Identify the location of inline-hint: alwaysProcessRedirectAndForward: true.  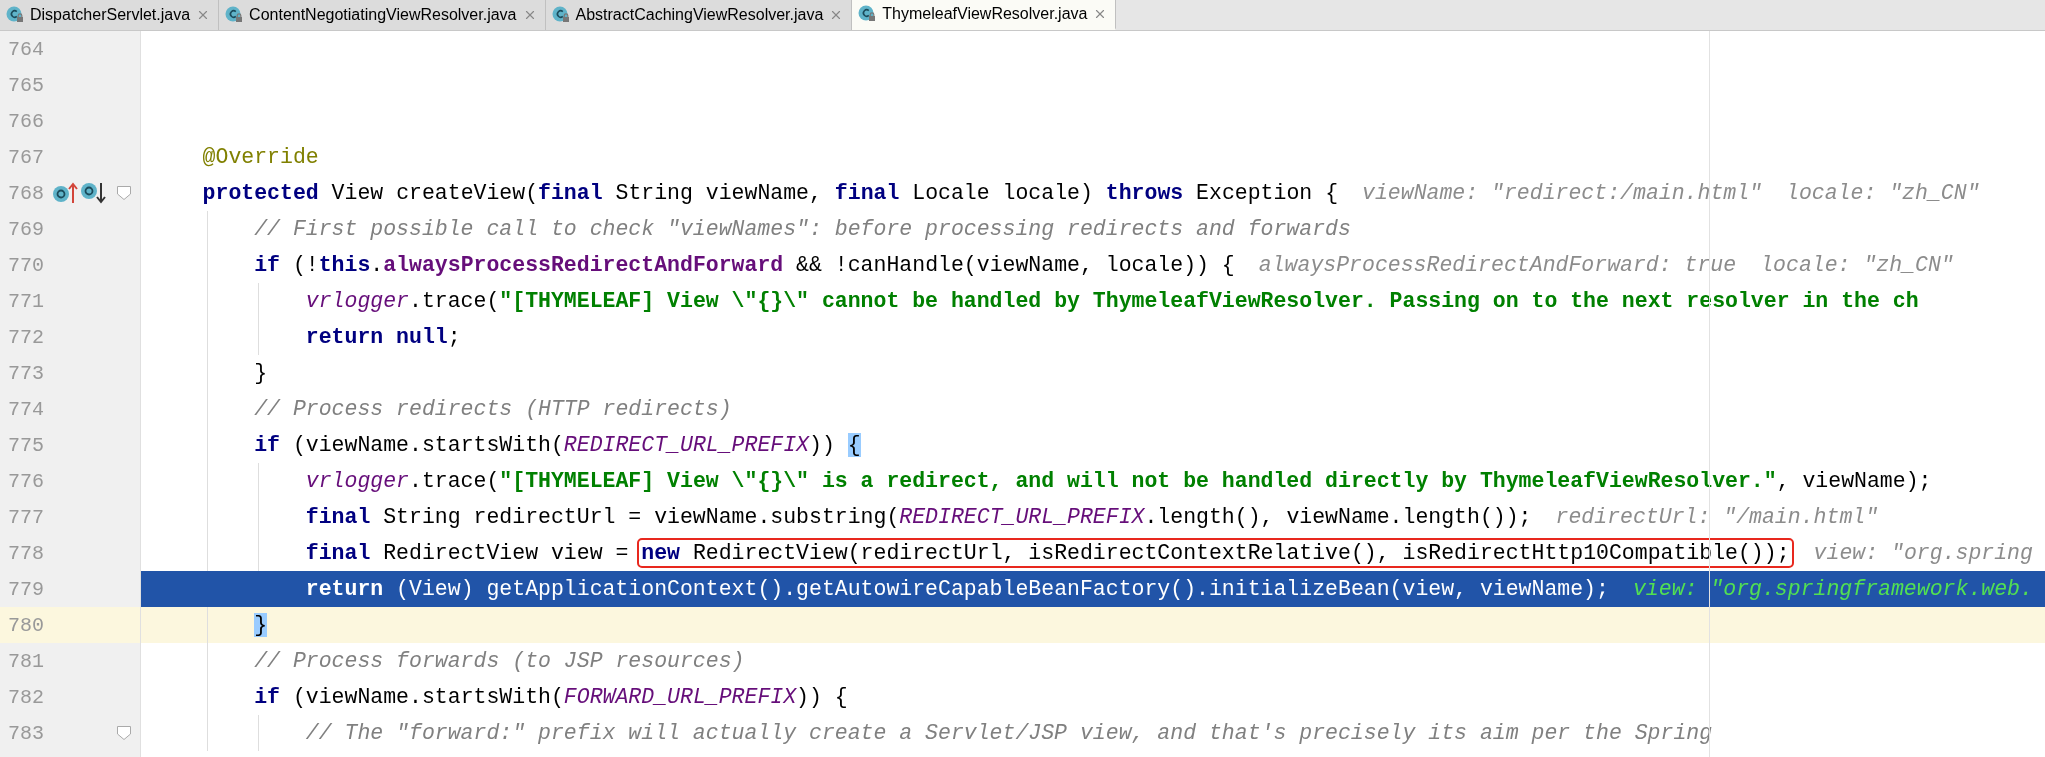
(1497, 265).